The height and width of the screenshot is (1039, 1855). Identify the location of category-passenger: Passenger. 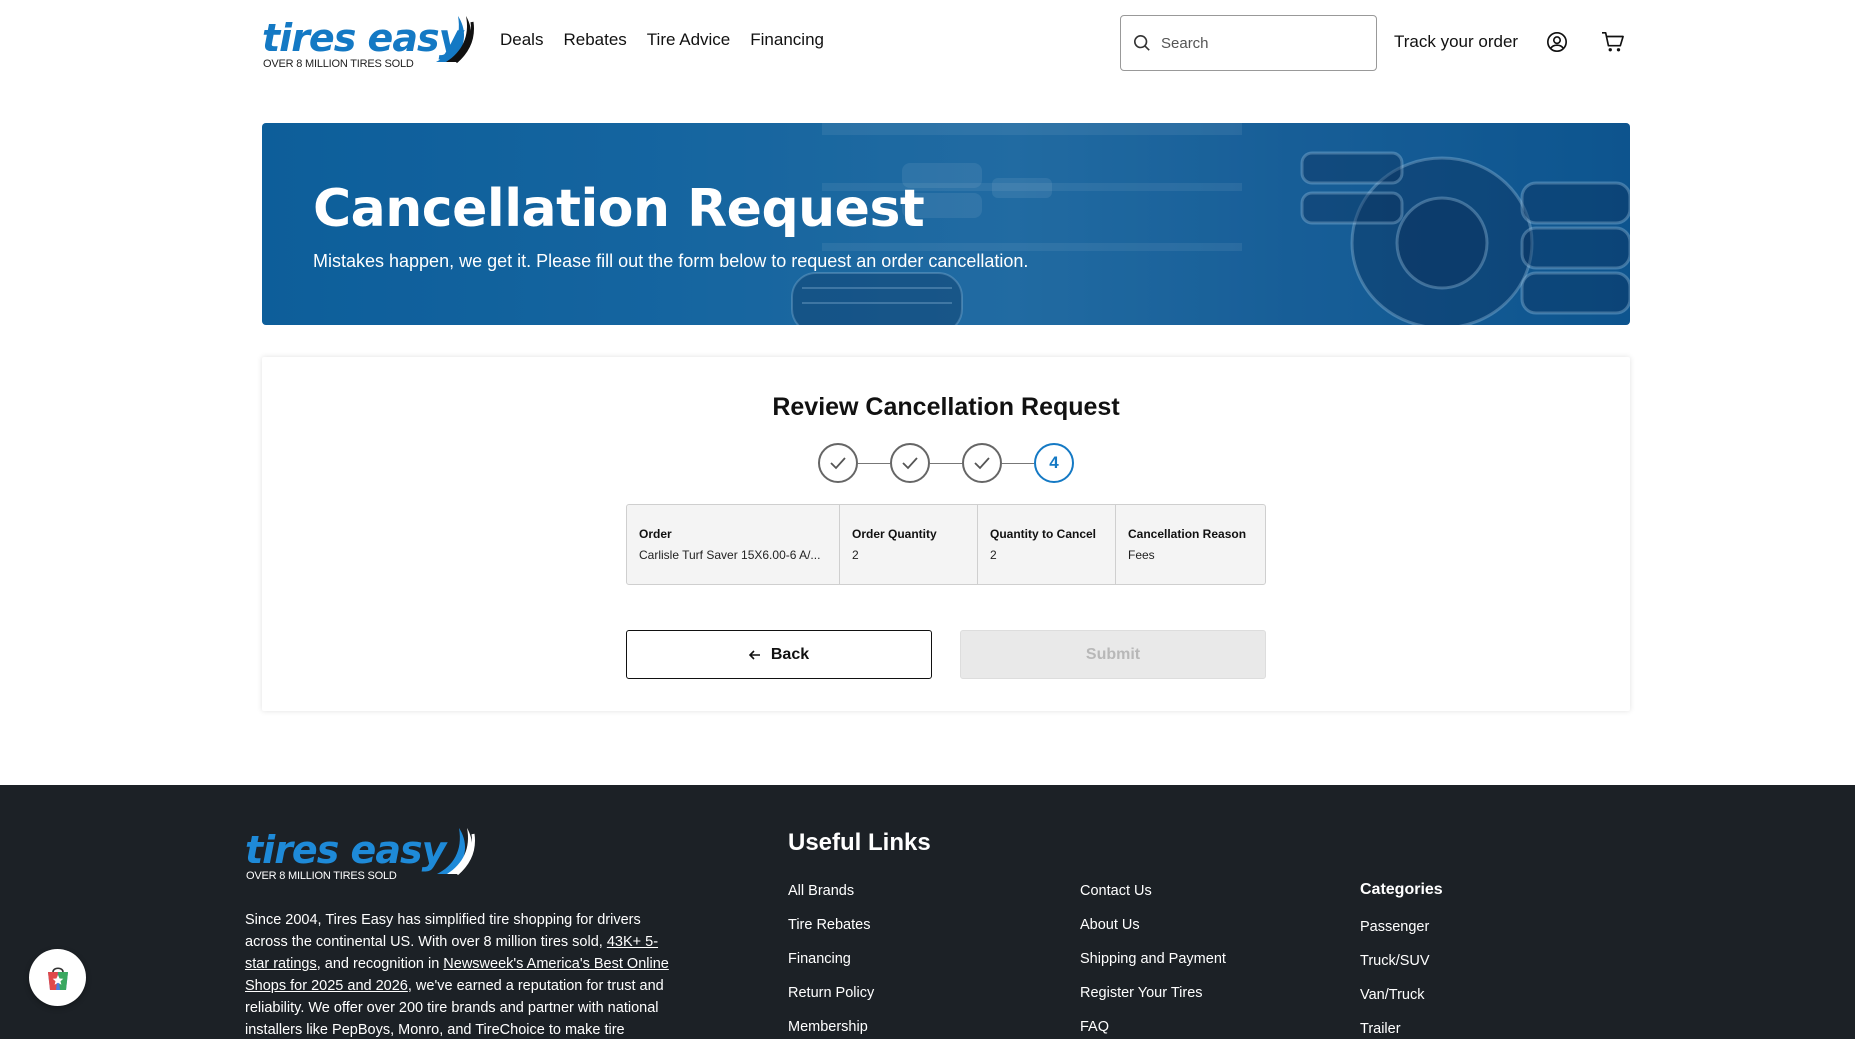
(1395, 936).